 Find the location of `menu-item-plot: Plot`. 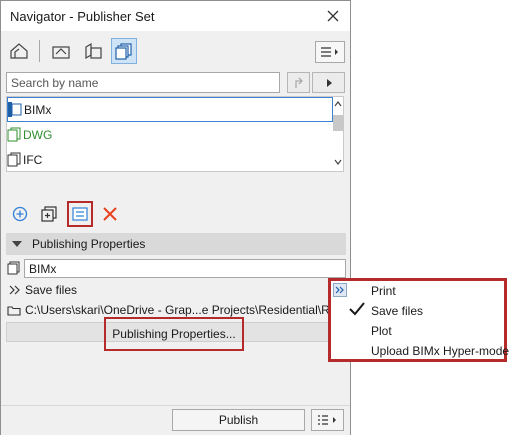

menu-item-plot: Plot is located at coordinates (381, 331).